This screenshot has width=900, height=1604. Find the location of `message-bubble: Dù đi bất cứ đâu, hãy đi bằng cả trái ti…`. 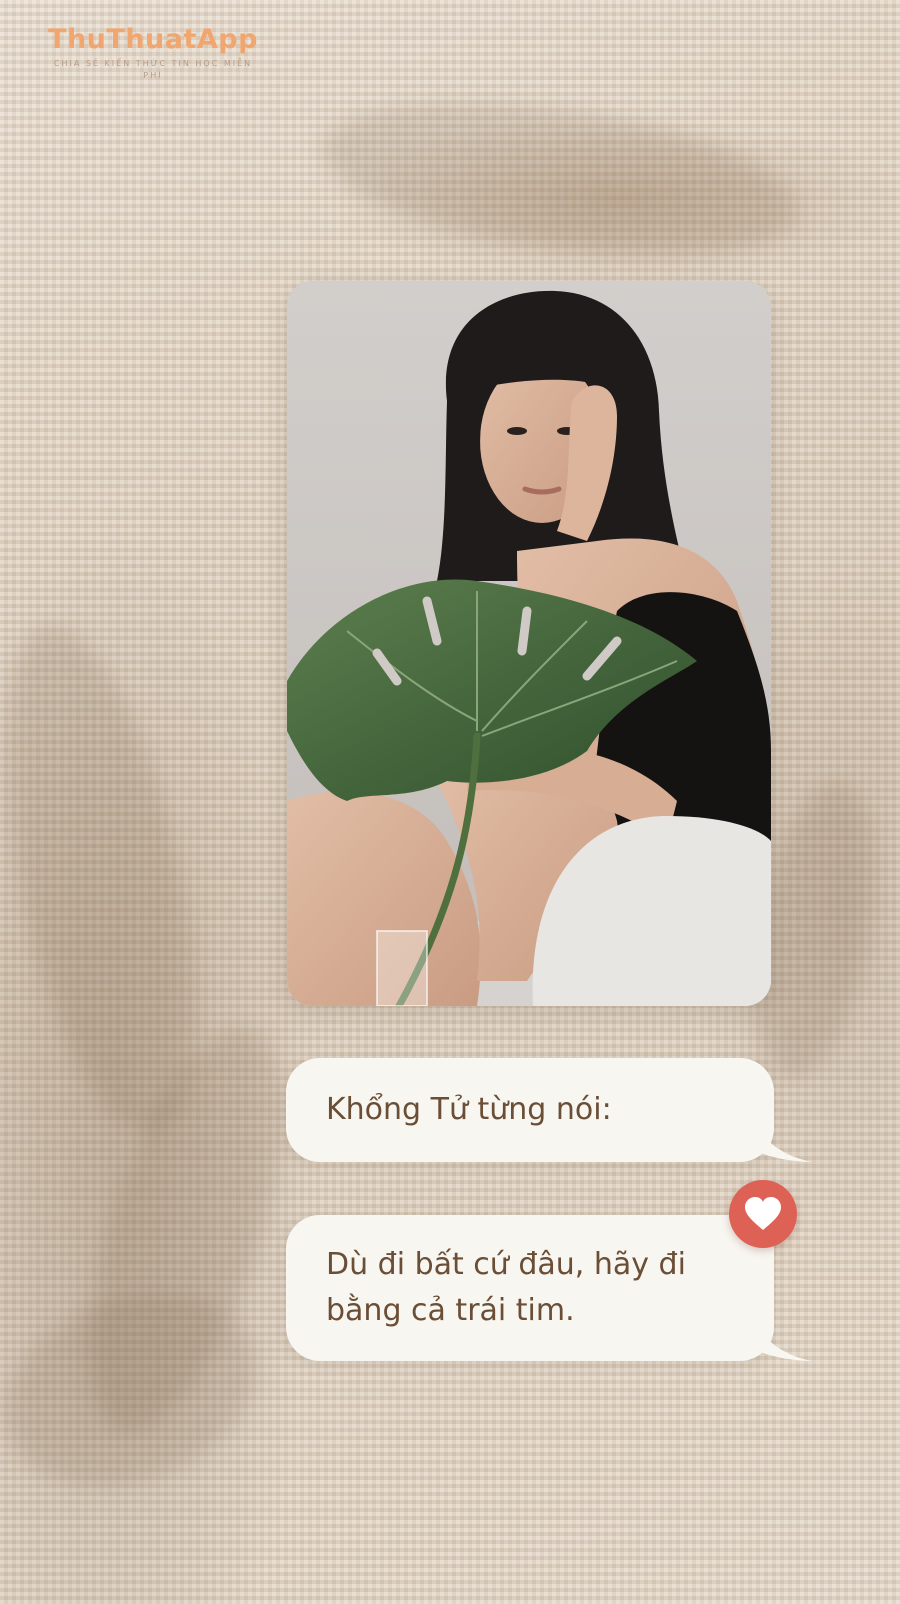

message-bubble: Dù đi bất cứ đâu, hãy đi bằng cả trái ti… is located at coordinates (549, 1288).